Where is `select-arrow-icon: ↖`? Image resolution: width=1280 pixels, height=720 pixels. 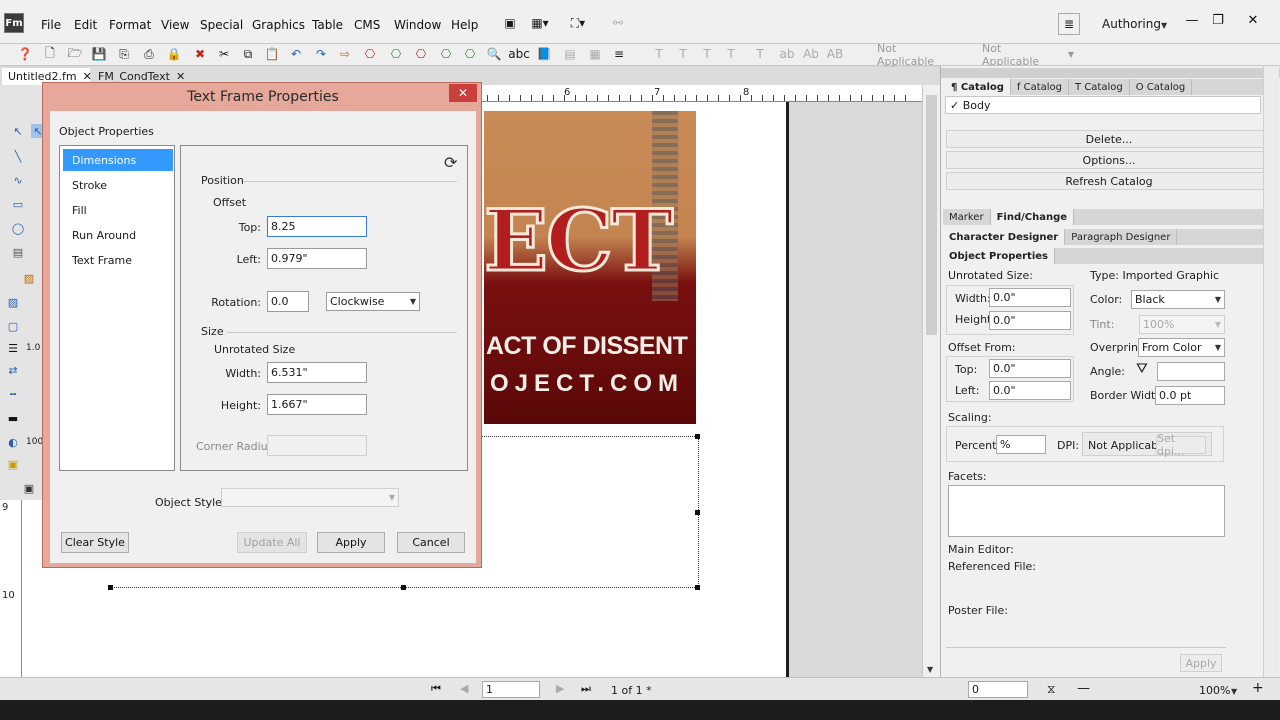
select-arrow-icon: ↖ is located at coordinates (18, 131).